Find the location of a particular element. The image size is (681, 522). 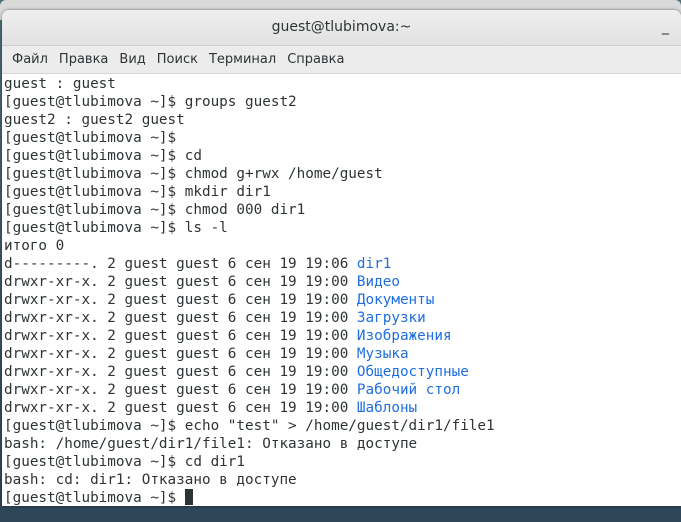

terminal-line: [guest@tlubimova ~]$ groups guest2 is located at coordinates (342, 102).